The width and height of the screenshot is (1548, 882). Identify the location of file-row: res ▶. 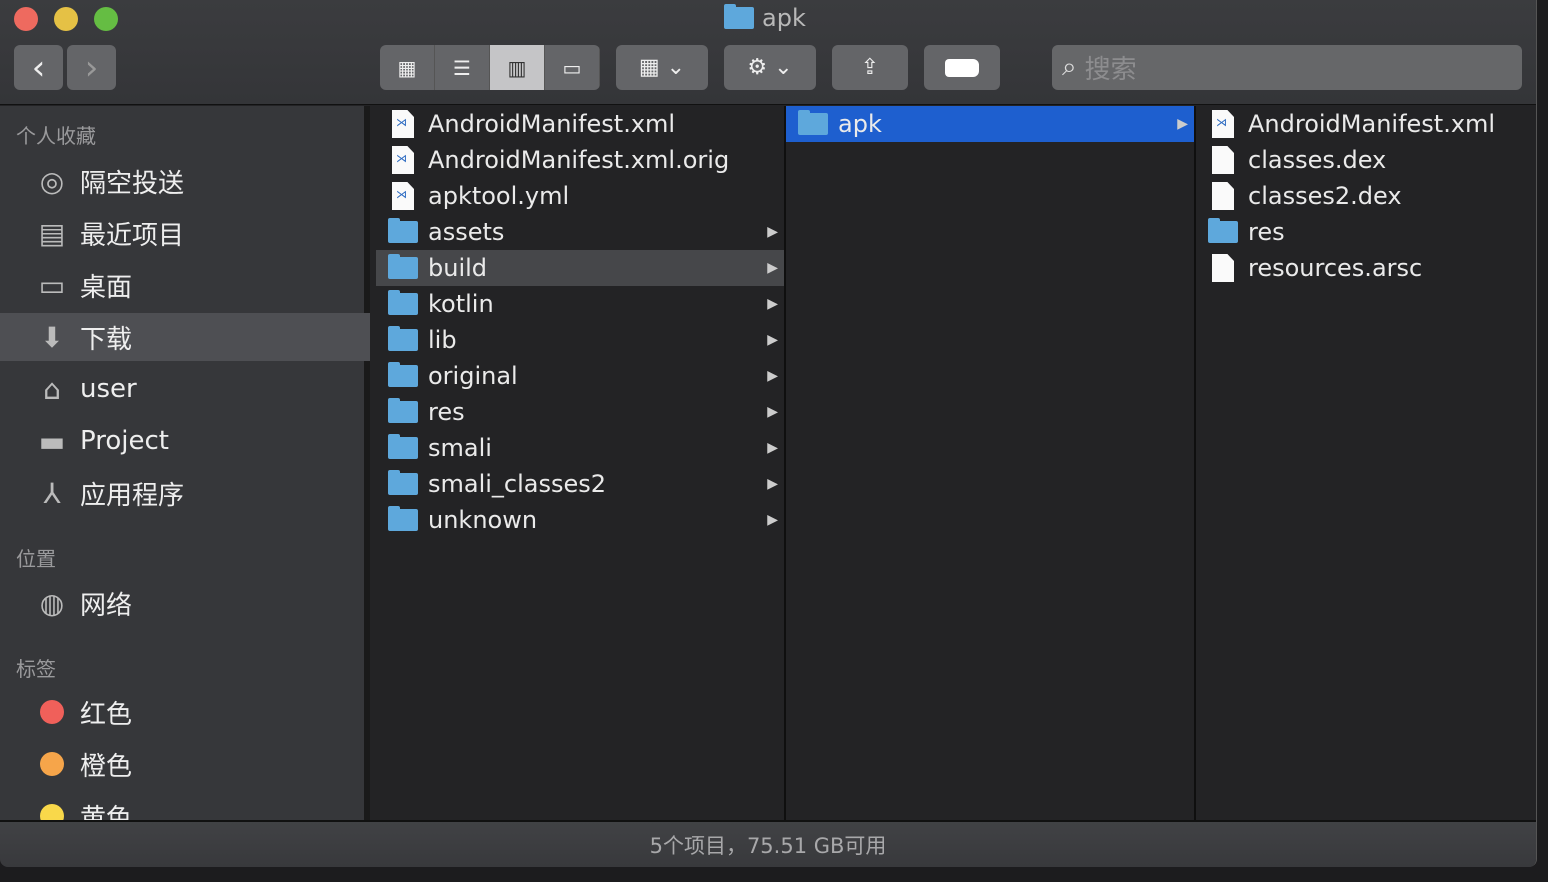
(580, 412).